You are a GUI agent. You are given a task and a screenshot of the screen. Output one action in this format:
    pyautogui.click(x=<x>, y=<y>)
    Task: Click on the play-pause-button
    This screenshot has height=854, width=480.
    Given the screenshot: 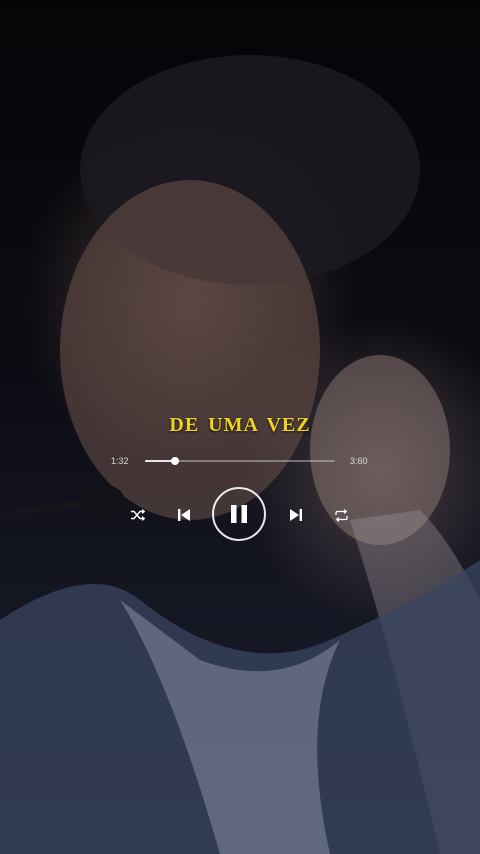 What is the action you would take?
    pyautogui.click(x=239, y=514)
    